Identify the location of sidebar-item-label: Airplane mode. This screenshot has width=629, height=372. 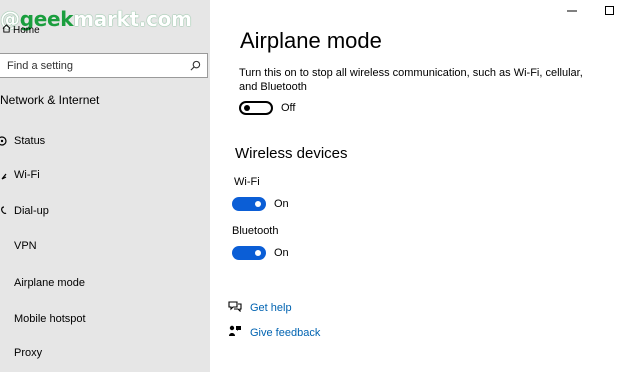
(49, 283).